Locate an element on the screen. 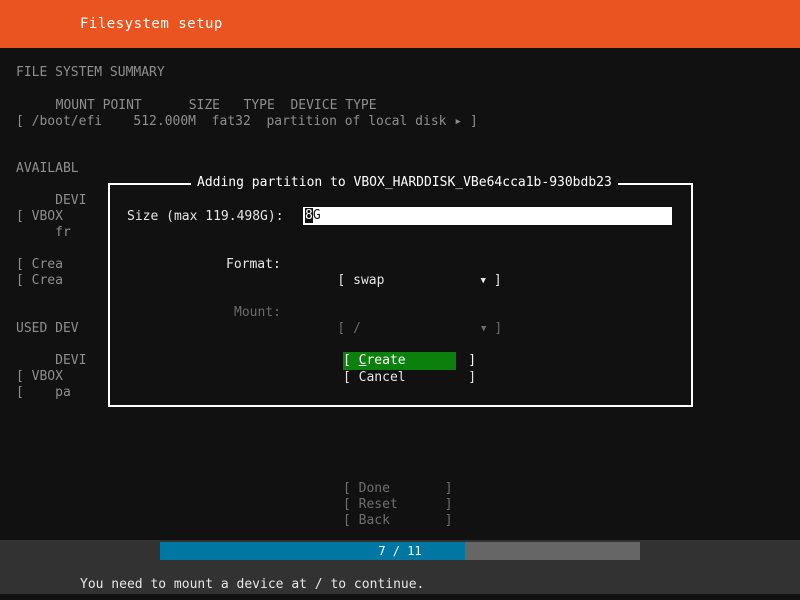  text-cursor: 8 is located at coordinates (309, 215).